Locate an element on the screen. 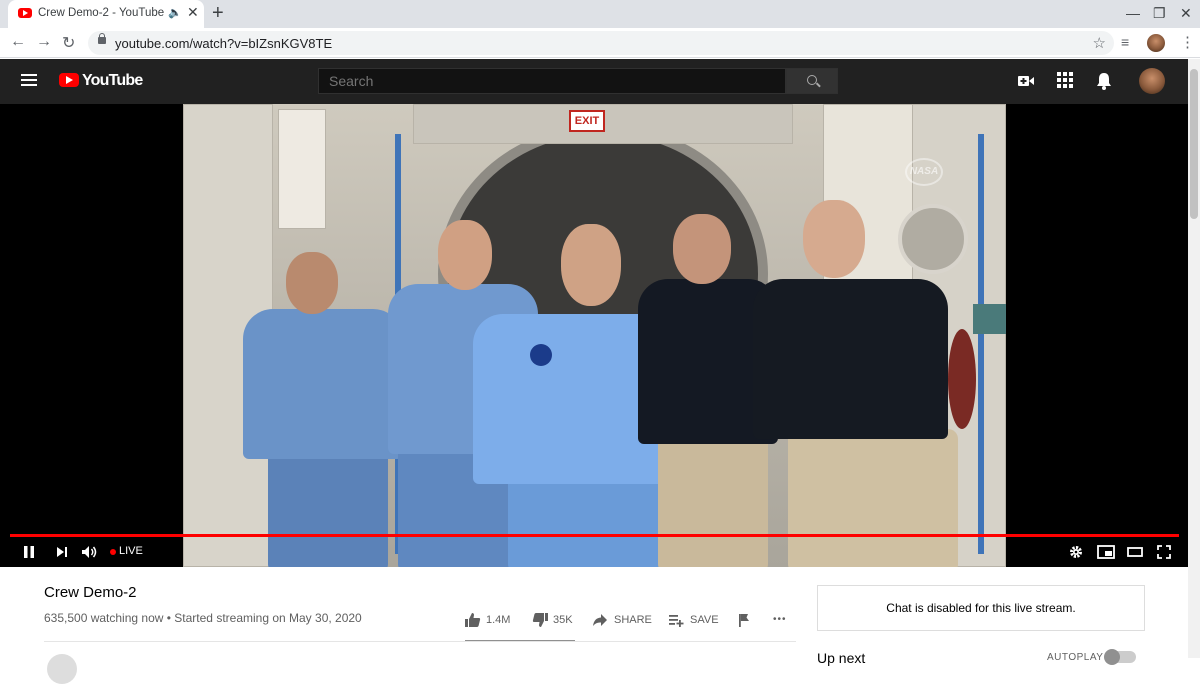  media-queue-icon: ≡ is located at coordinates (1125, 42).